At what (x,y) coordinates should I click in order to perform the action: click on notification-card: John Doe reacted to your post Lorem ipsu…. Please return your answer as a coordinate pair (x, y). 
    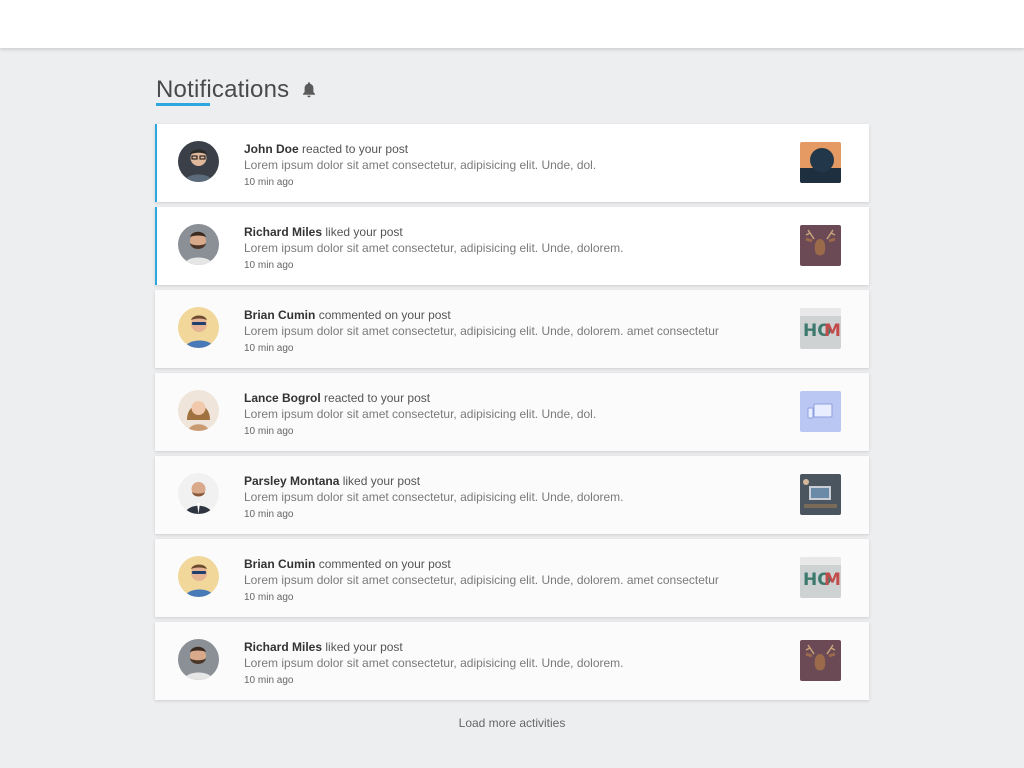
    Looking at the image, I should click on (512, 163).